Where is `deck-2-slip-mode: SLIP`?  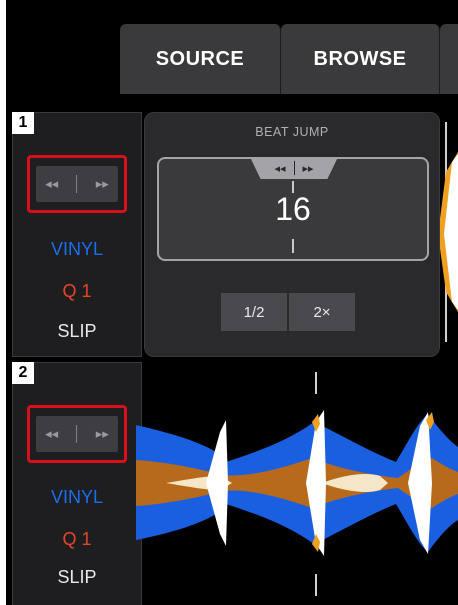
deck-2-slip-mode: SLIP is located at coordinates (77, 577).